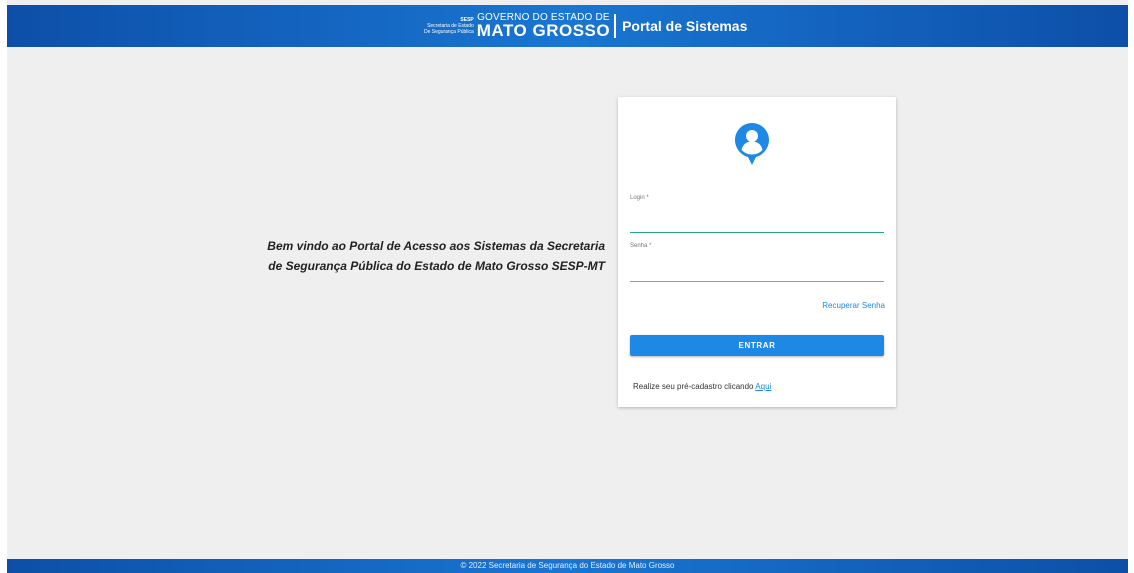 Image resolution: width=1134 pixels, height=573 pixels. What do you see at coordinates (853, 305) in the screenshot?
I see `recover-password-link: Recuperar Senha` at bounding box center [853, 305].